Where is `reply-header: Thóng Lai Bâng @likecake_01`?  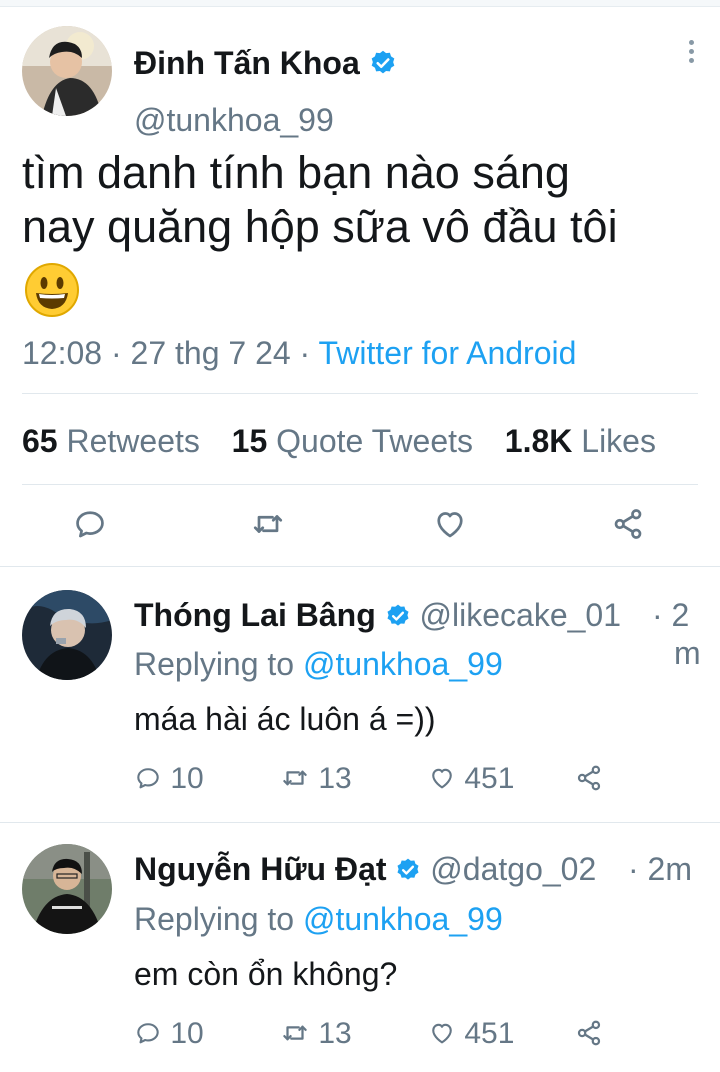
reply-header: Thóng Lai Bâng @likecake_01 is located at coordinates (377, 616).